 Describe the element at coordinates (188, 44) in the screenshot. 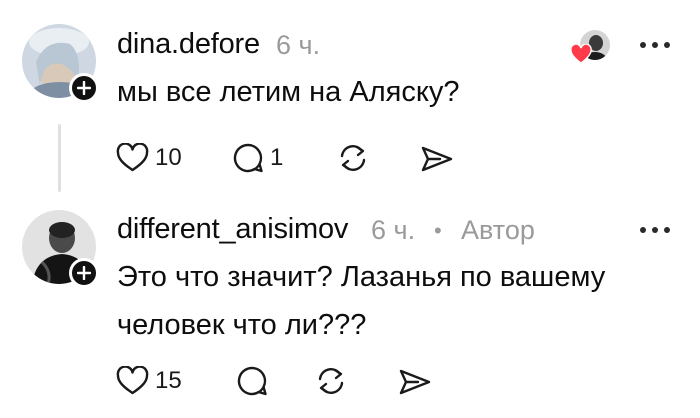

I see `username: dina.defore` at that location.